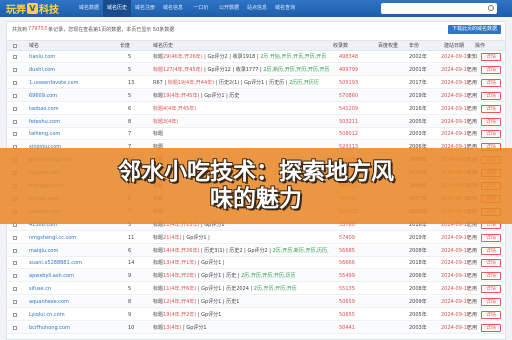 The image size is (512, 340). I want to click on domain-length: 6, so click(130, 250).